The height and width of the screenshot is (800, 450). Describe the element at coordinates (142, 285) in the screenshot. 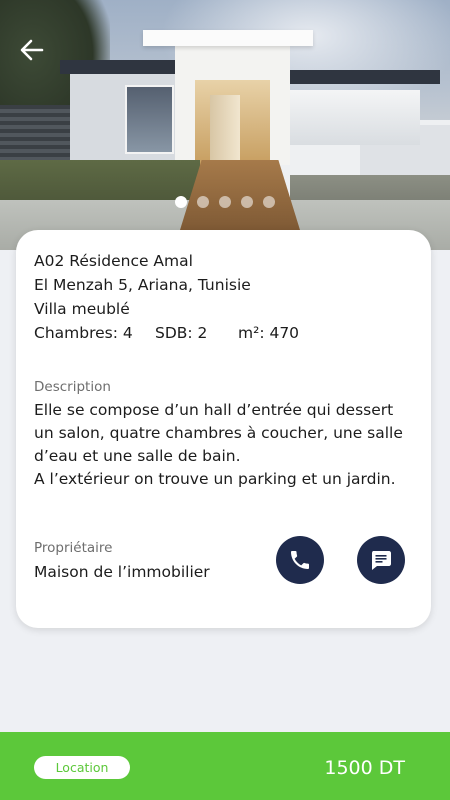

I see `property-address: El Menzah 5, Ariana, Tunisie` at that location.